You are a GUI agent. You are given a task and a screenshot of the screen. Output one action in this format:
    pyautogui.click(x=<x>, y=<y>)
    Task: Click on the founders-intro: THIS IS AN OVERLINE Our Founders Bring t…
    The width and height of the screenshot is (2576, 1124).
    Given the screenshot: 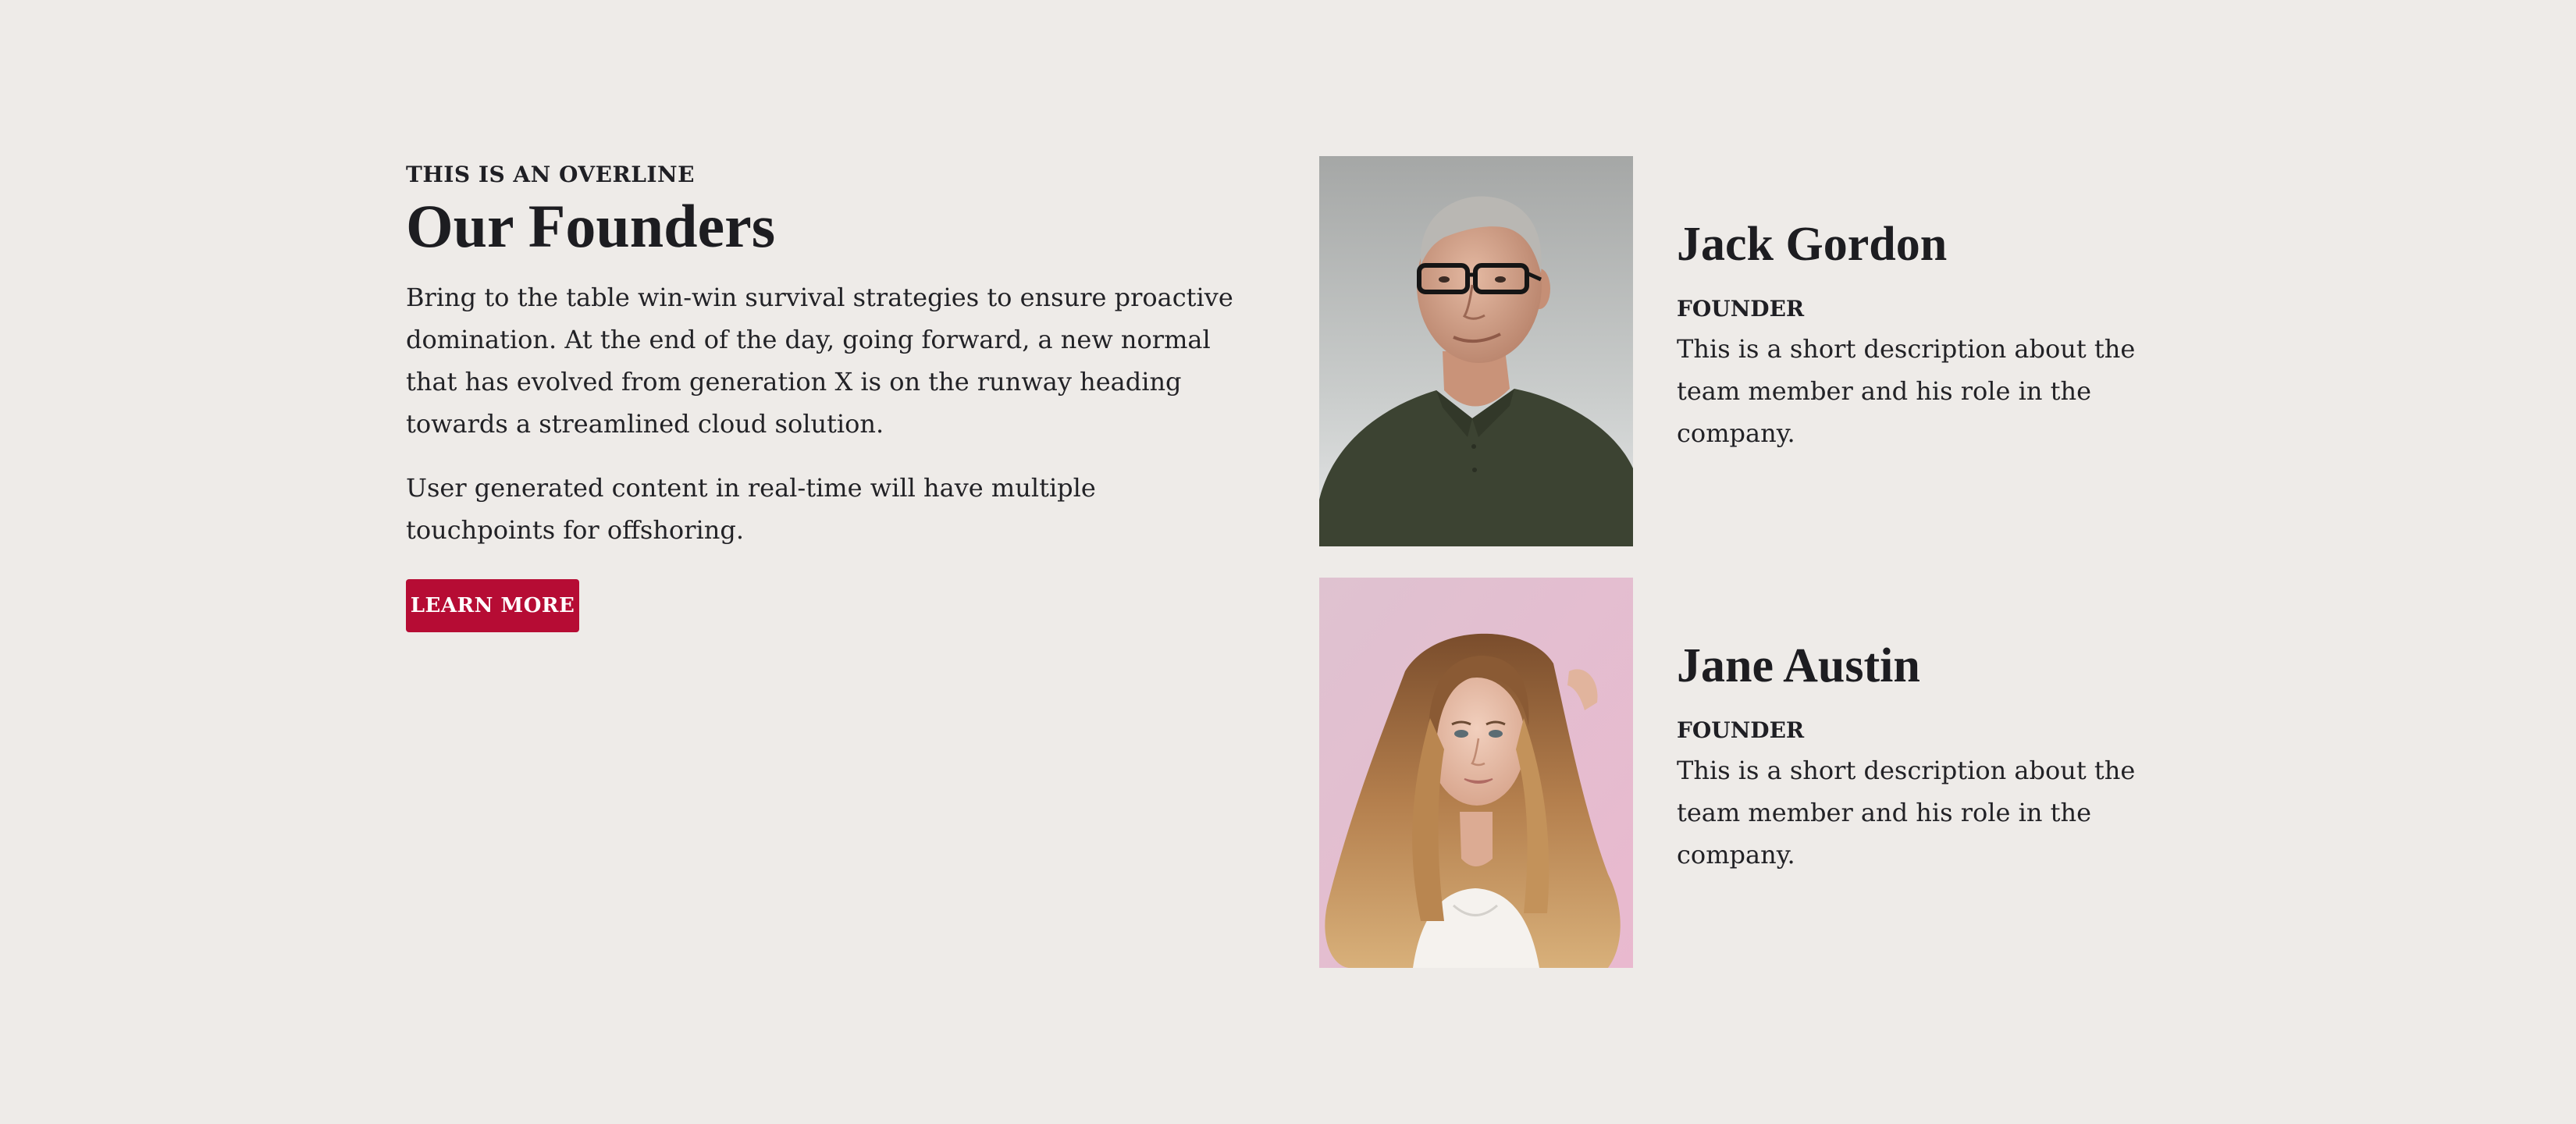 What is the action you would take?
    pyautogui.click(x=828, y=395)
    